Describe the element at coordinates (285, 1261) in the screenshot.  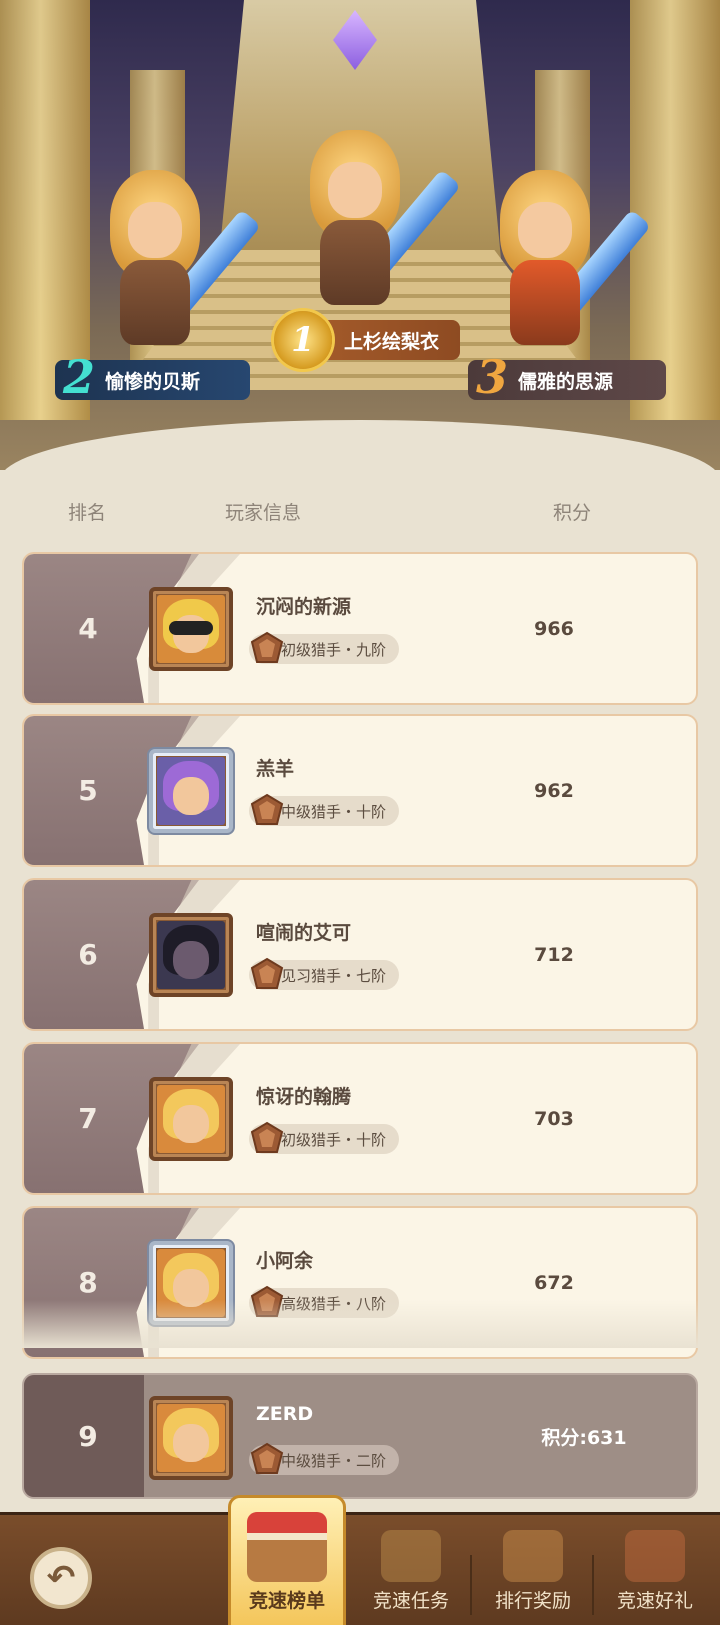
I see `player-name: 小阿余` at that location.